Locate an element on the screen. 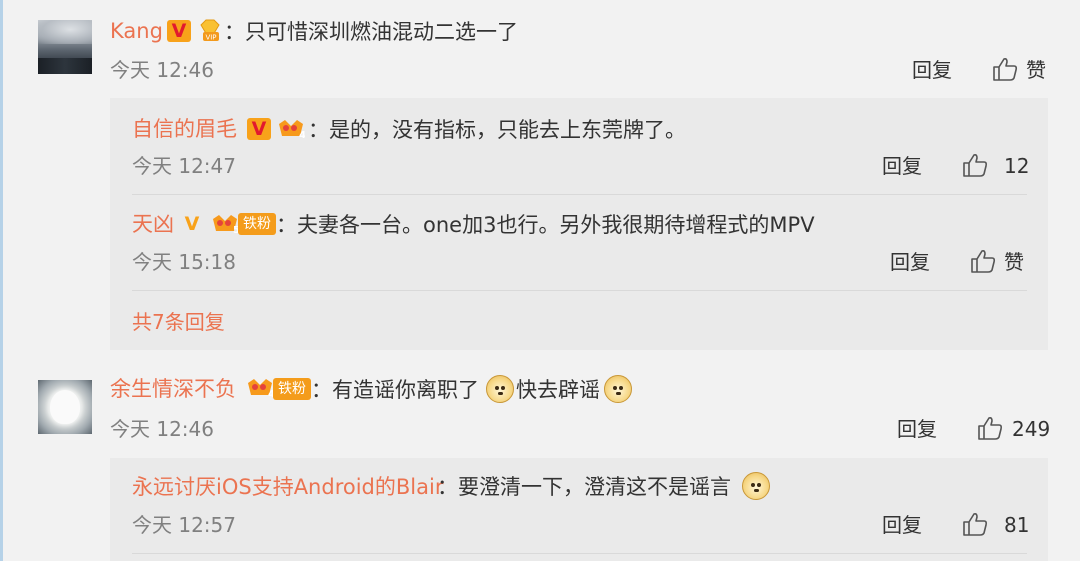 The width and height of the screenshot is (1080, 561). crown-level: 4 is located at coordinates (302, 135).